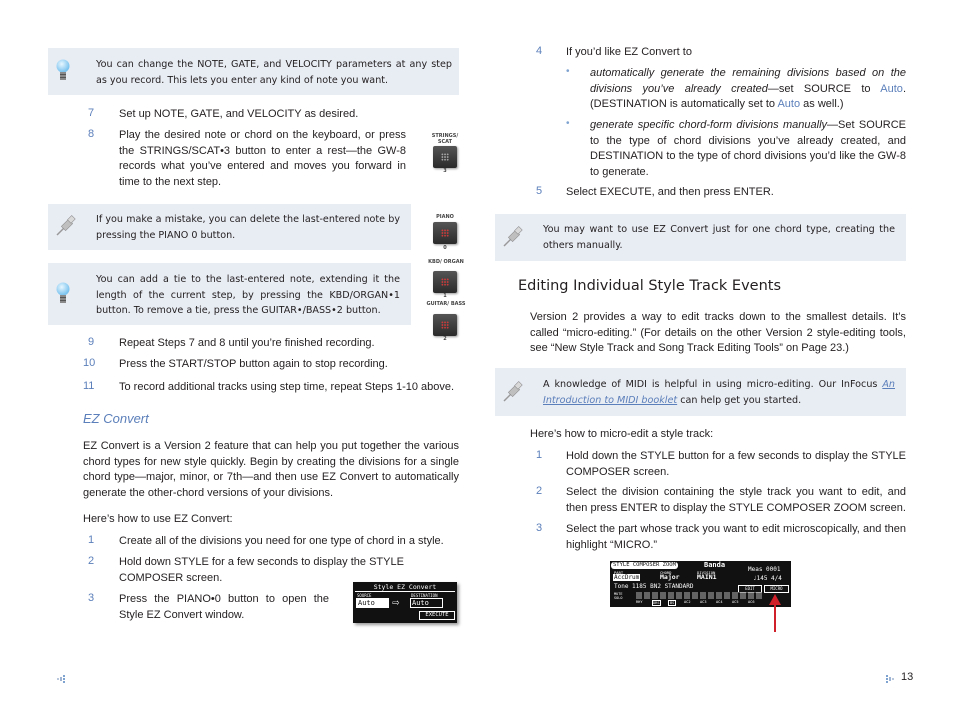  Describe the element at coordinates (776, 589) in the screenshot. I see `micro-button: MICRO` at that location.